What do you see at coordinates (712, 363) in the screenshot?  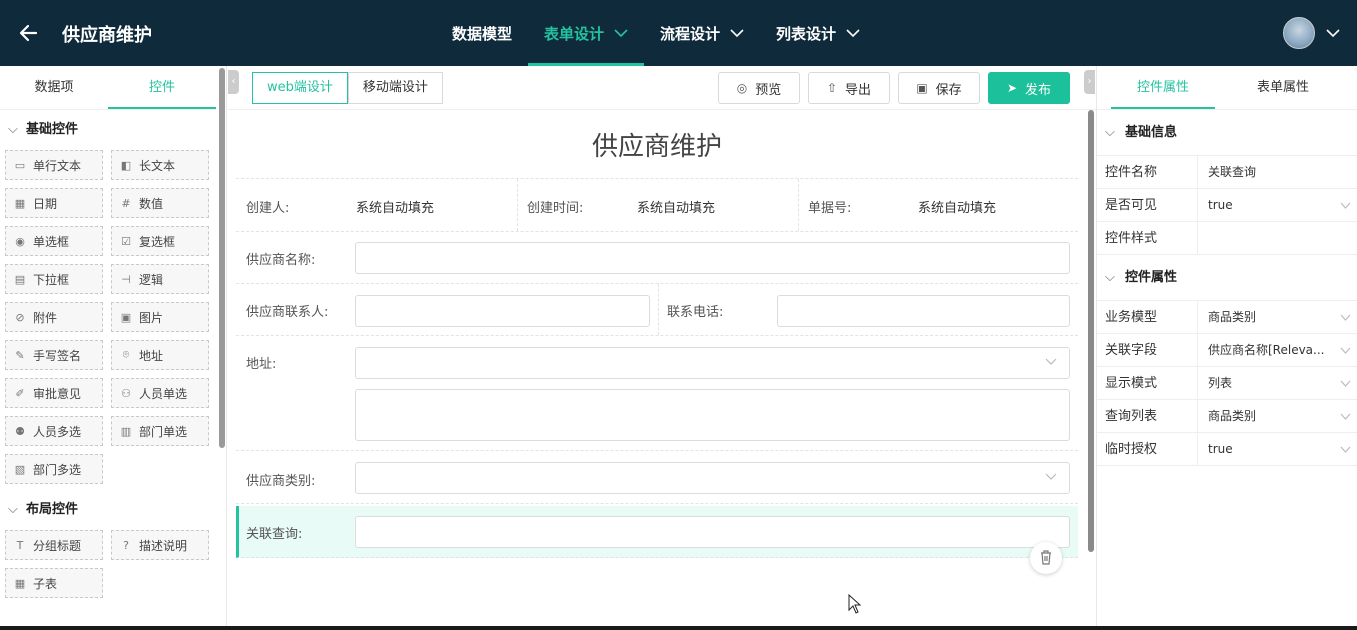 I see `address-region-select` at bounding box center [712, 363].